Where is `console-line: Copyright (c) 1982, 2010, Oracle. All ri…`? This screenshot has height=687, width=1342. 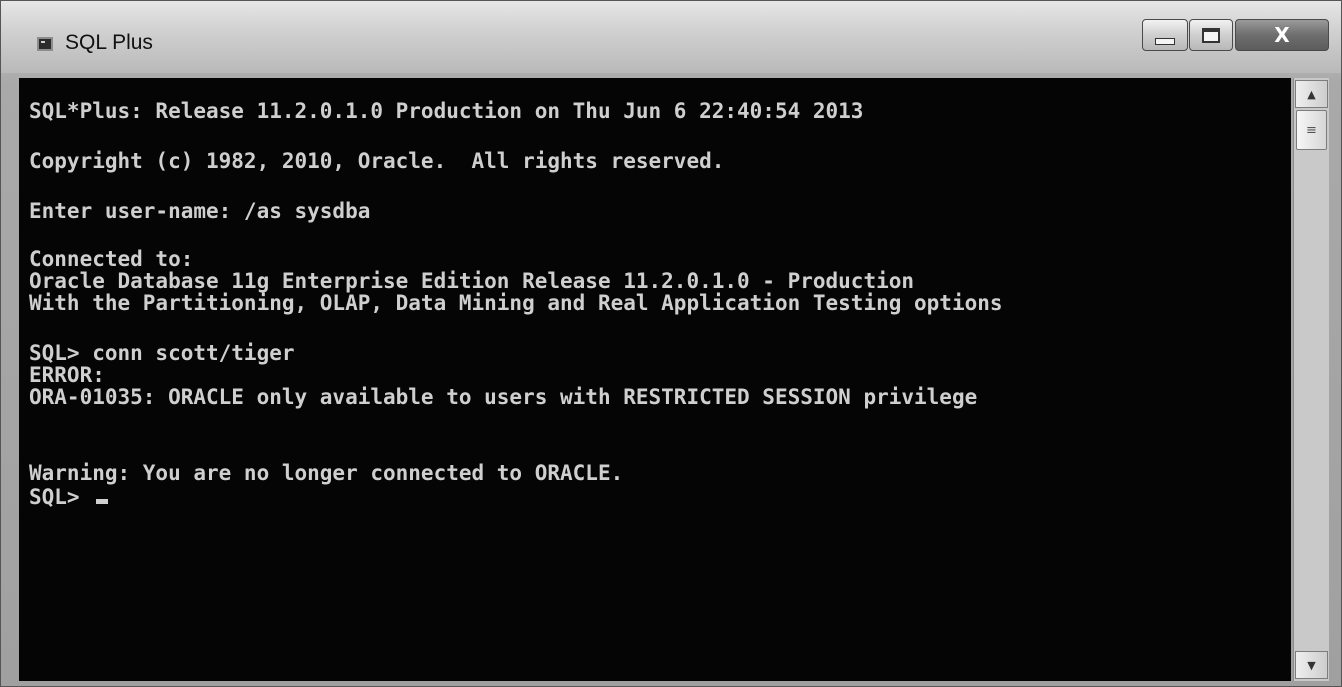
console-line: Copyright (c) 1982, 2010, Oracle. All ri… is located at coordinates (377, 161).